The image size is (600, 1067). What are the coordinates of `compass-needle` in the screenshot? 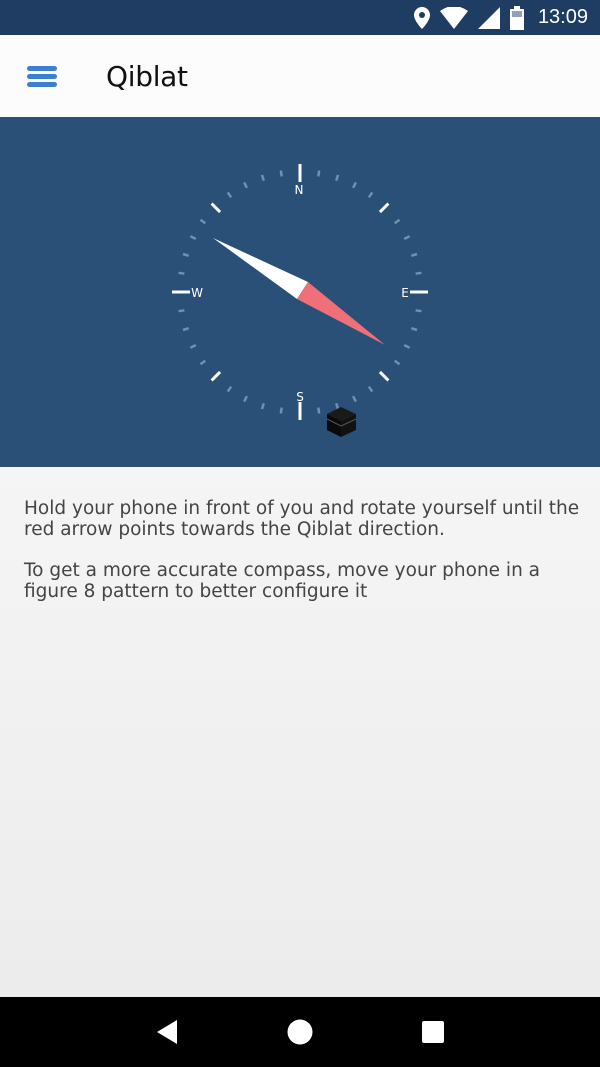 It's located at (299, 291).